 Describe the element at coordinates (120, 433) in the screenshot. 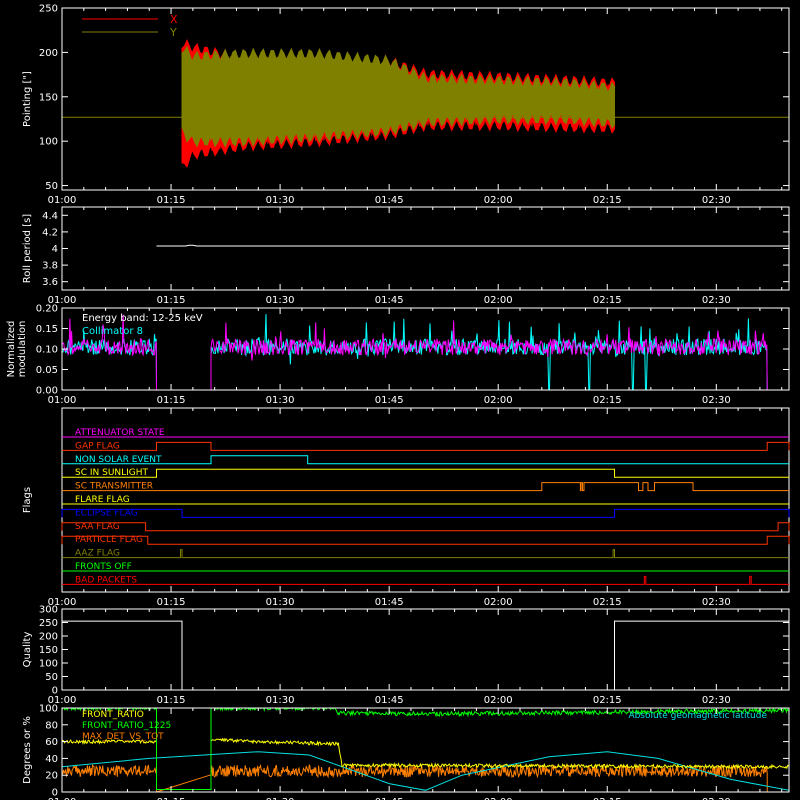

I see `flag-label: ATTENUATOR STATE` at that location.